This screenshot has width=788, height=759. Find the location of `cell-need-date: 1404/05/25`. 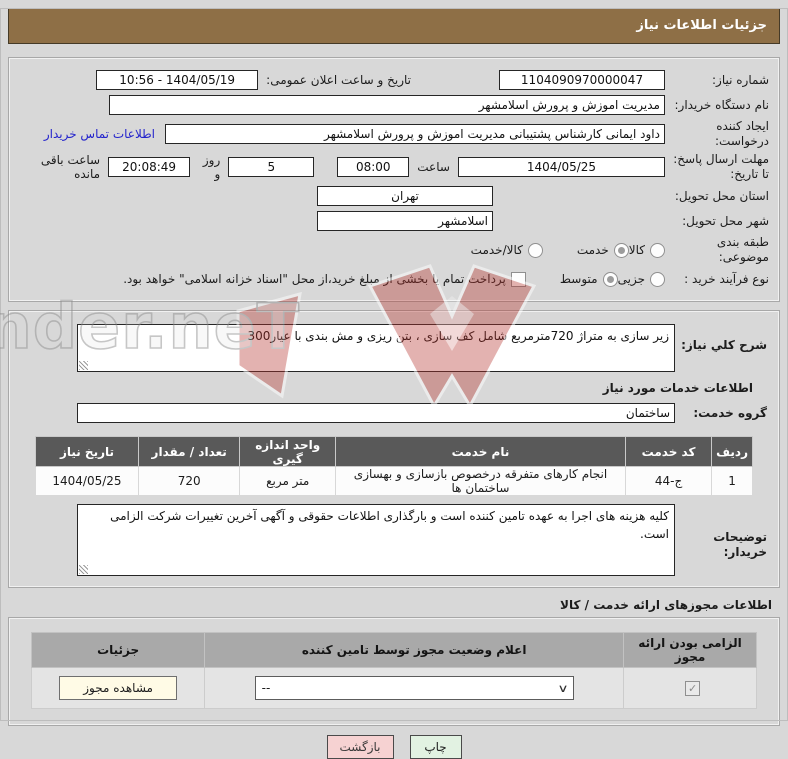

cell-need-date: 1404/05/25 is located at coordinates (87, 481).